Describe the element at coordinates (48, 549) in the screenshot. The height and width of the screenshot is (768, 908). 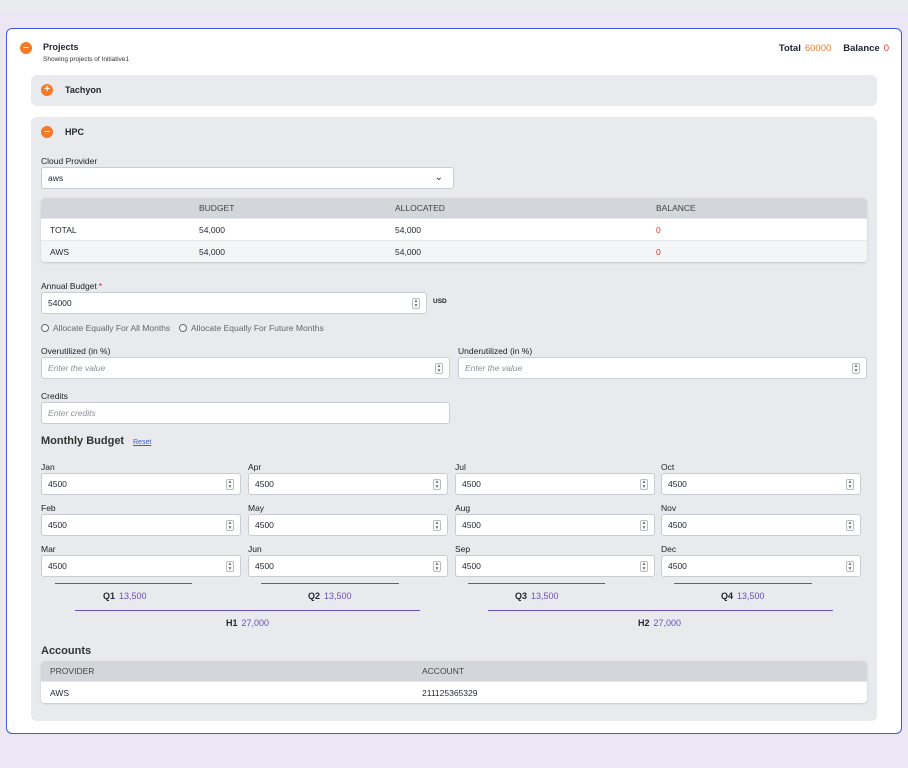
I see `month-label-mar: Mar` at that location.